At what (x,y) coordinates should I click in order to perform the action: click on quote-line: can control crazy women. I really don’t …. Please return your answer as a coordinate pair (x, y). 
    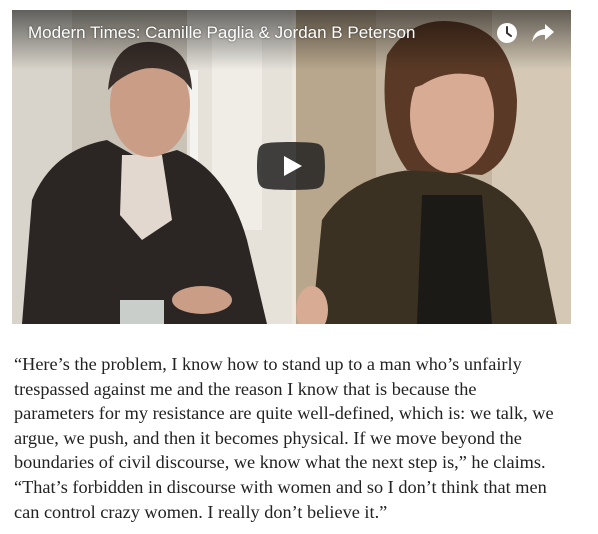
    Looking at the image, I should click on (201, 511).